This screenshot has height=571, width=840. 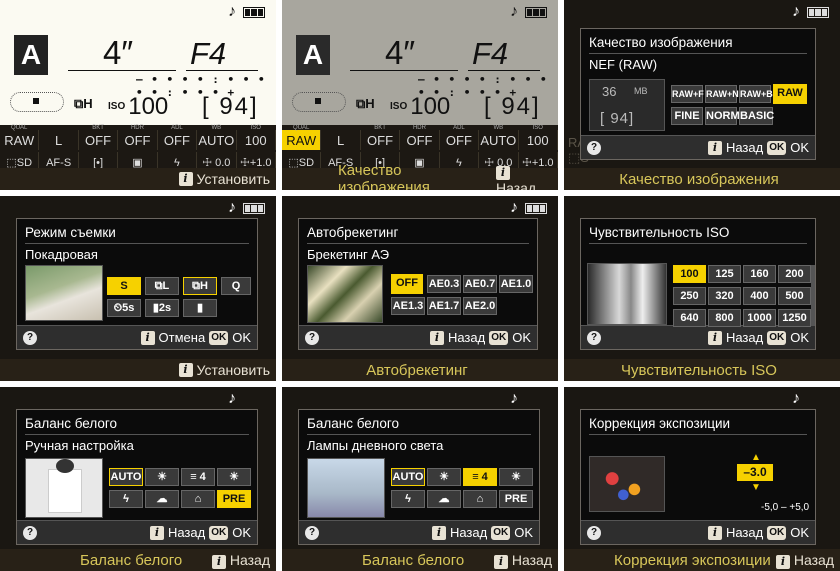 I want to click on iso-option: 1000, so click(x=759, y=318).